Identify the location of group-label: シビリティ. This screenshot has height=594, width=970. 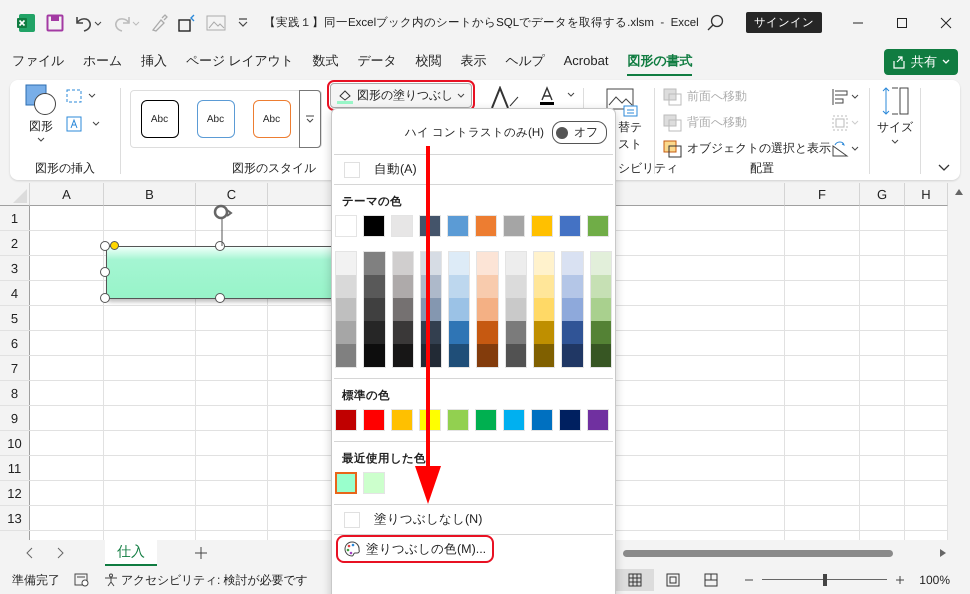
(648, 168).